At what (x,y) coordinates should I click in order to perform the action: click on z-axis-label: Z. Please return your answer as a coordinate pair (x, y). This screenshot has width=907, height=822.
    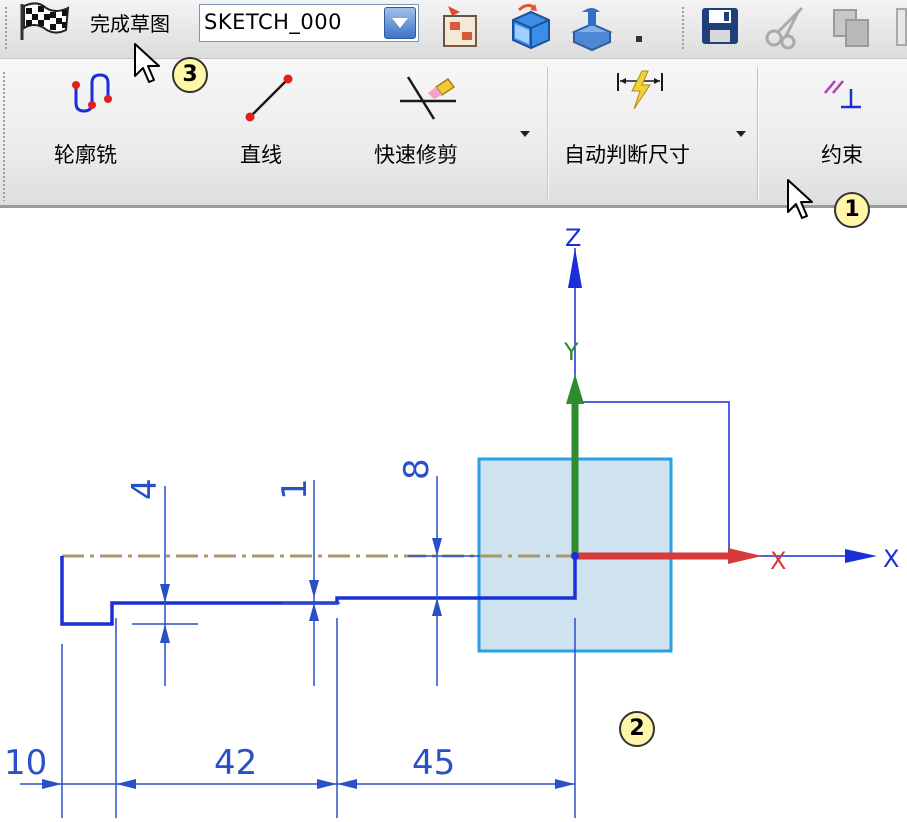
    Looking at the image, I should click on (573, 238).